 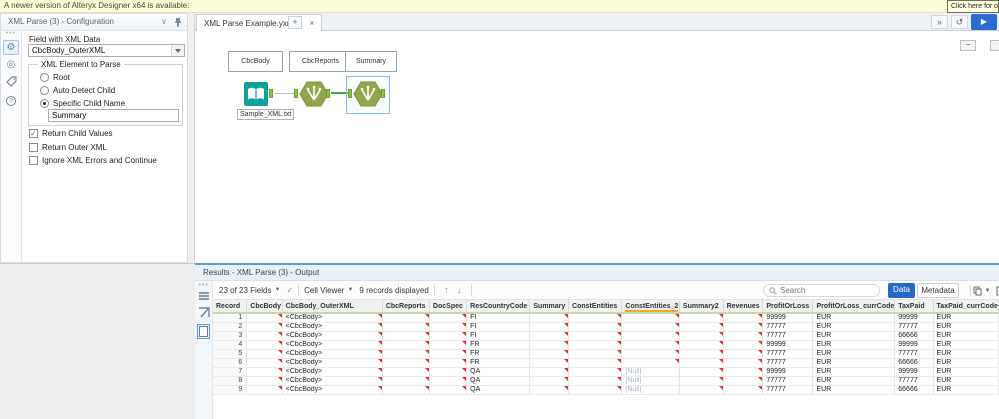 What do you see at coordinates (595, 307) in the screenshot?
I see `column-header-constentities: ConstEntities` at bounding box center [595, 307].